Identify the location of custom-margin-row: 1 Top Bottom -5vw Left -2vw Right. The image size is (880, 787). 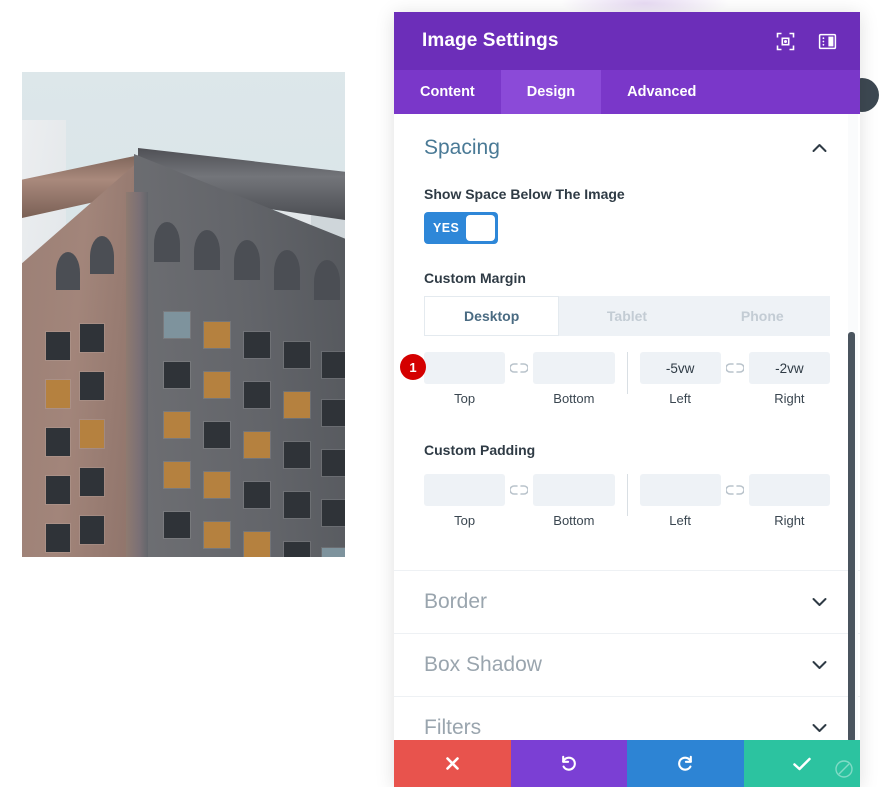
(615, 384).